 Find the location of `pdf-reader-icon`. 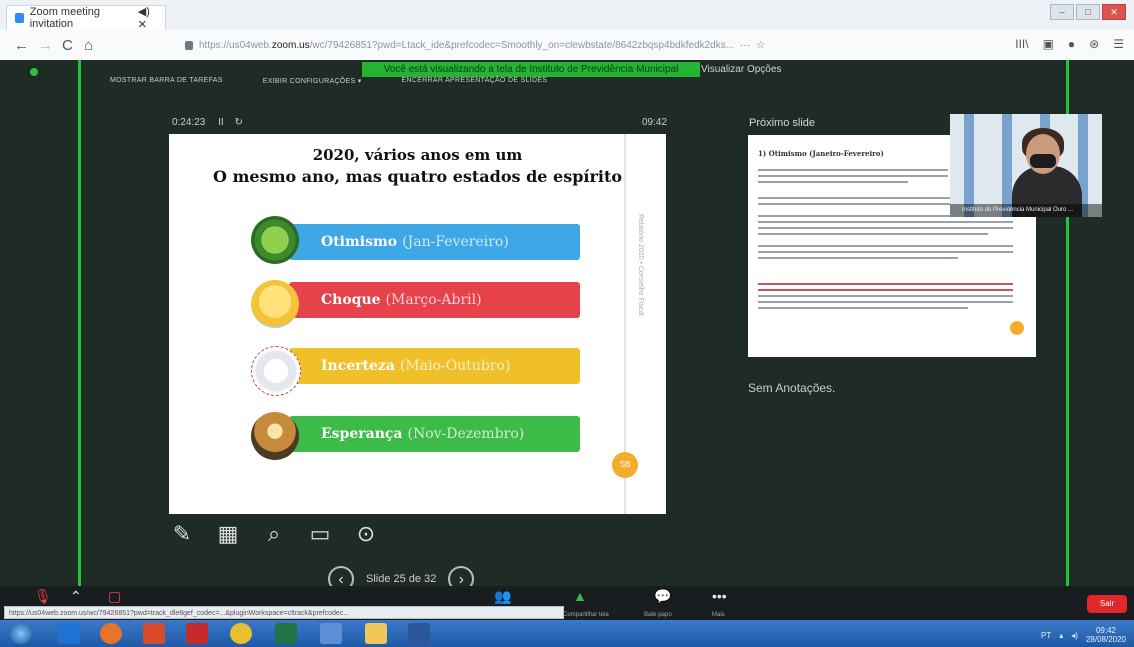

pdf-reader-icon is located at coordinates (197, 633).